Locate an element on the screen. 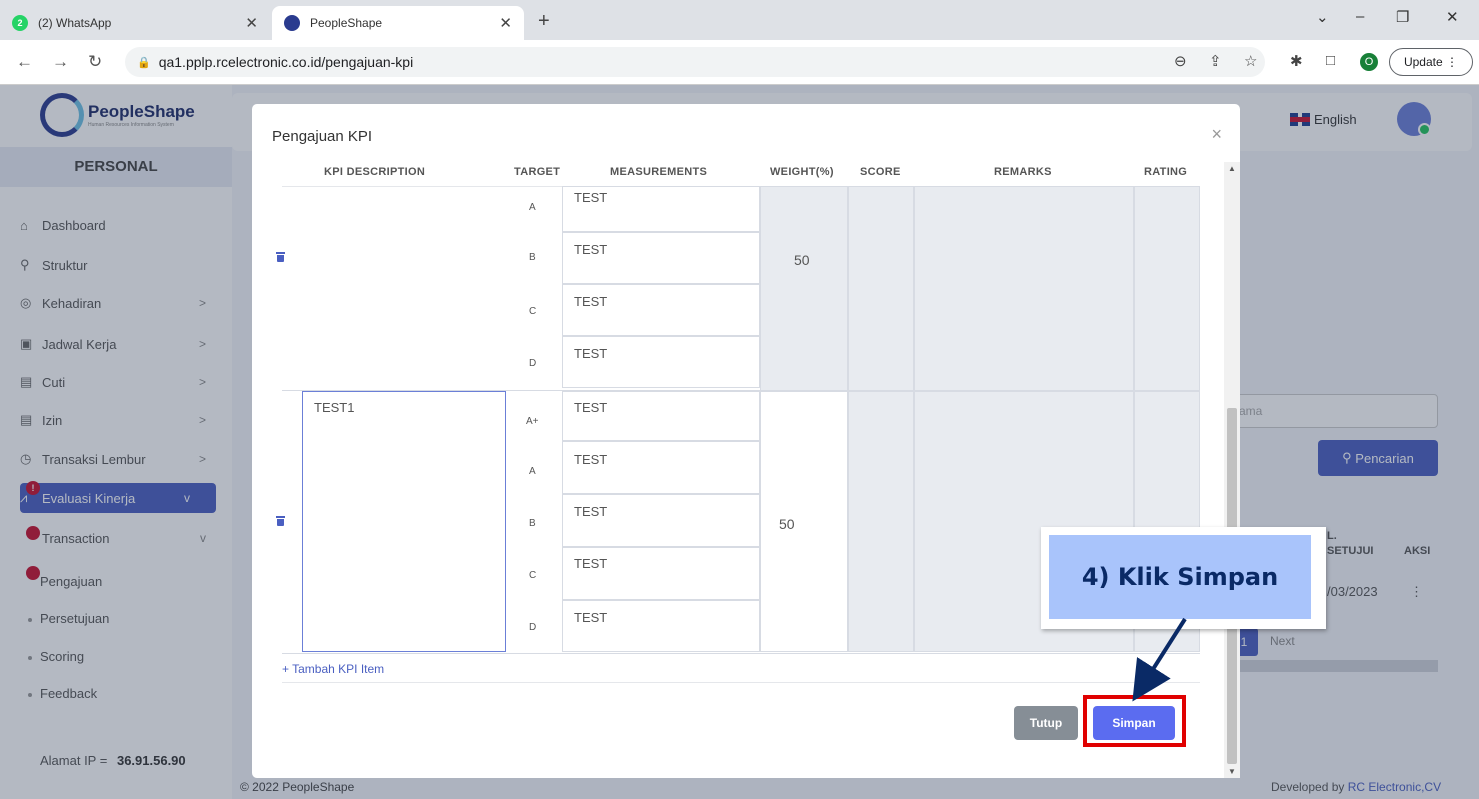 Image resolution: width=1479 pixels, height=799 pixels. scroll-down-icon: ▼ is located at coordinates (1232, 771).